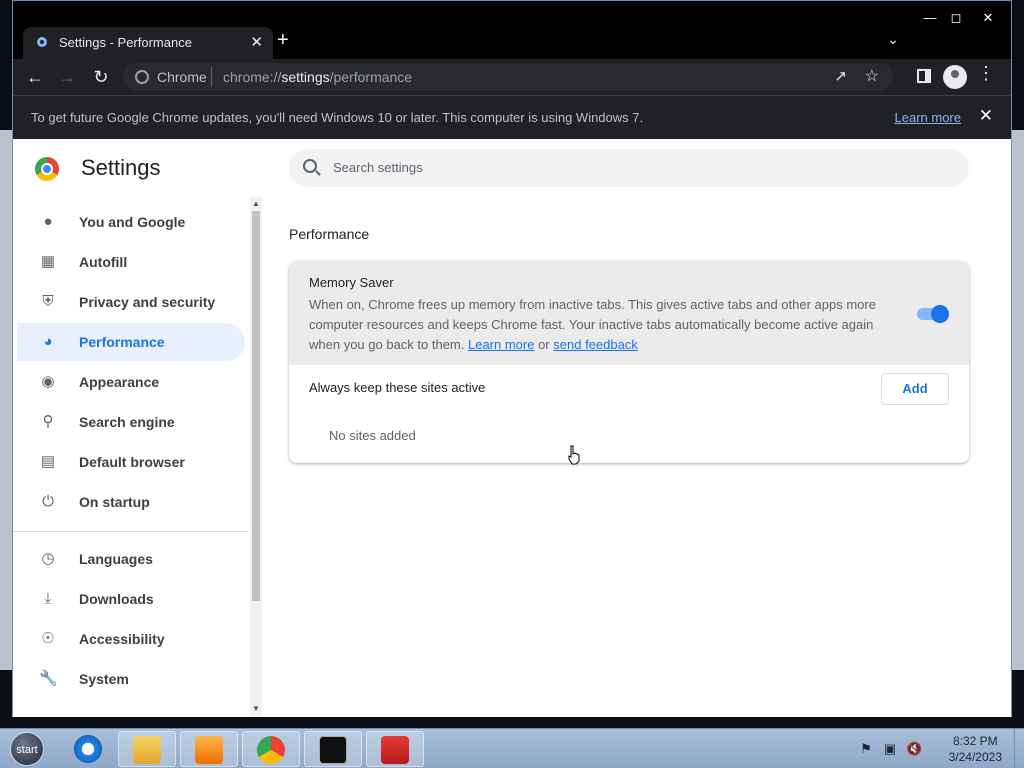 Image resolution: width=1024 pixels, height=768 pixels. What do you see at coordinates (127, 422) in the screenshot?
I see `sidebar-item-label: Search engine` at bounding box center [127, 422].